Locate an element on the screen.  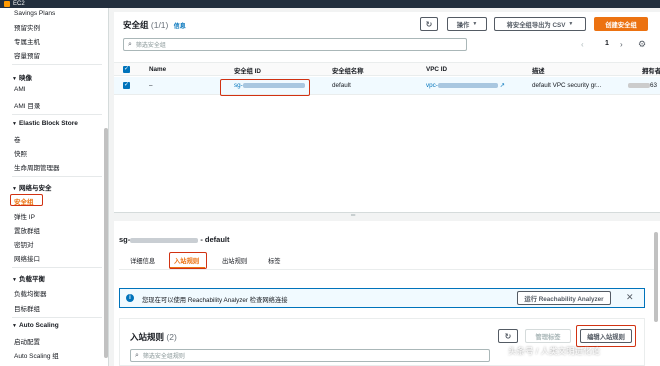
detail-scrollbar is located at coordinates (656, 277).